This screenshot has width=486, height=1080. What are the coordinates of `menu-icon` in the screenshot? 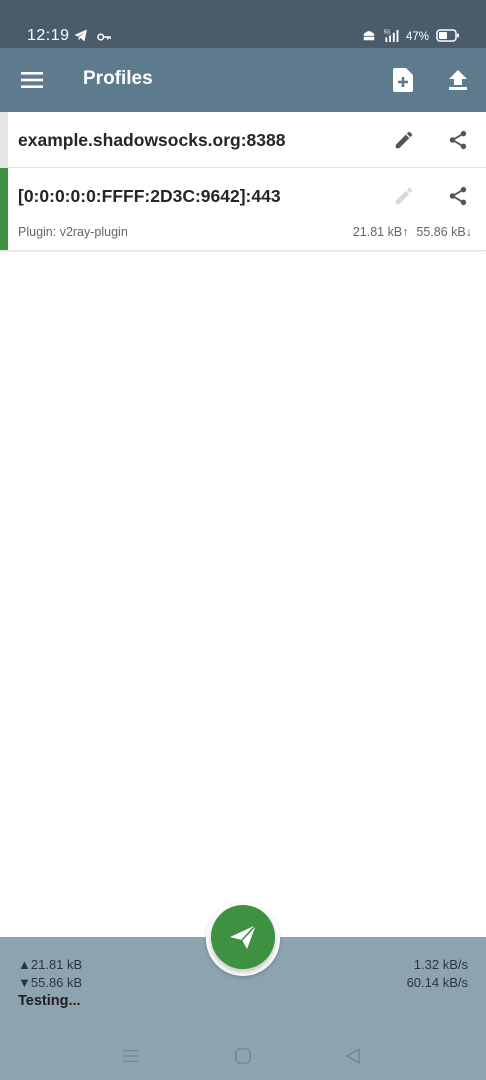 It's located at (32, 80).